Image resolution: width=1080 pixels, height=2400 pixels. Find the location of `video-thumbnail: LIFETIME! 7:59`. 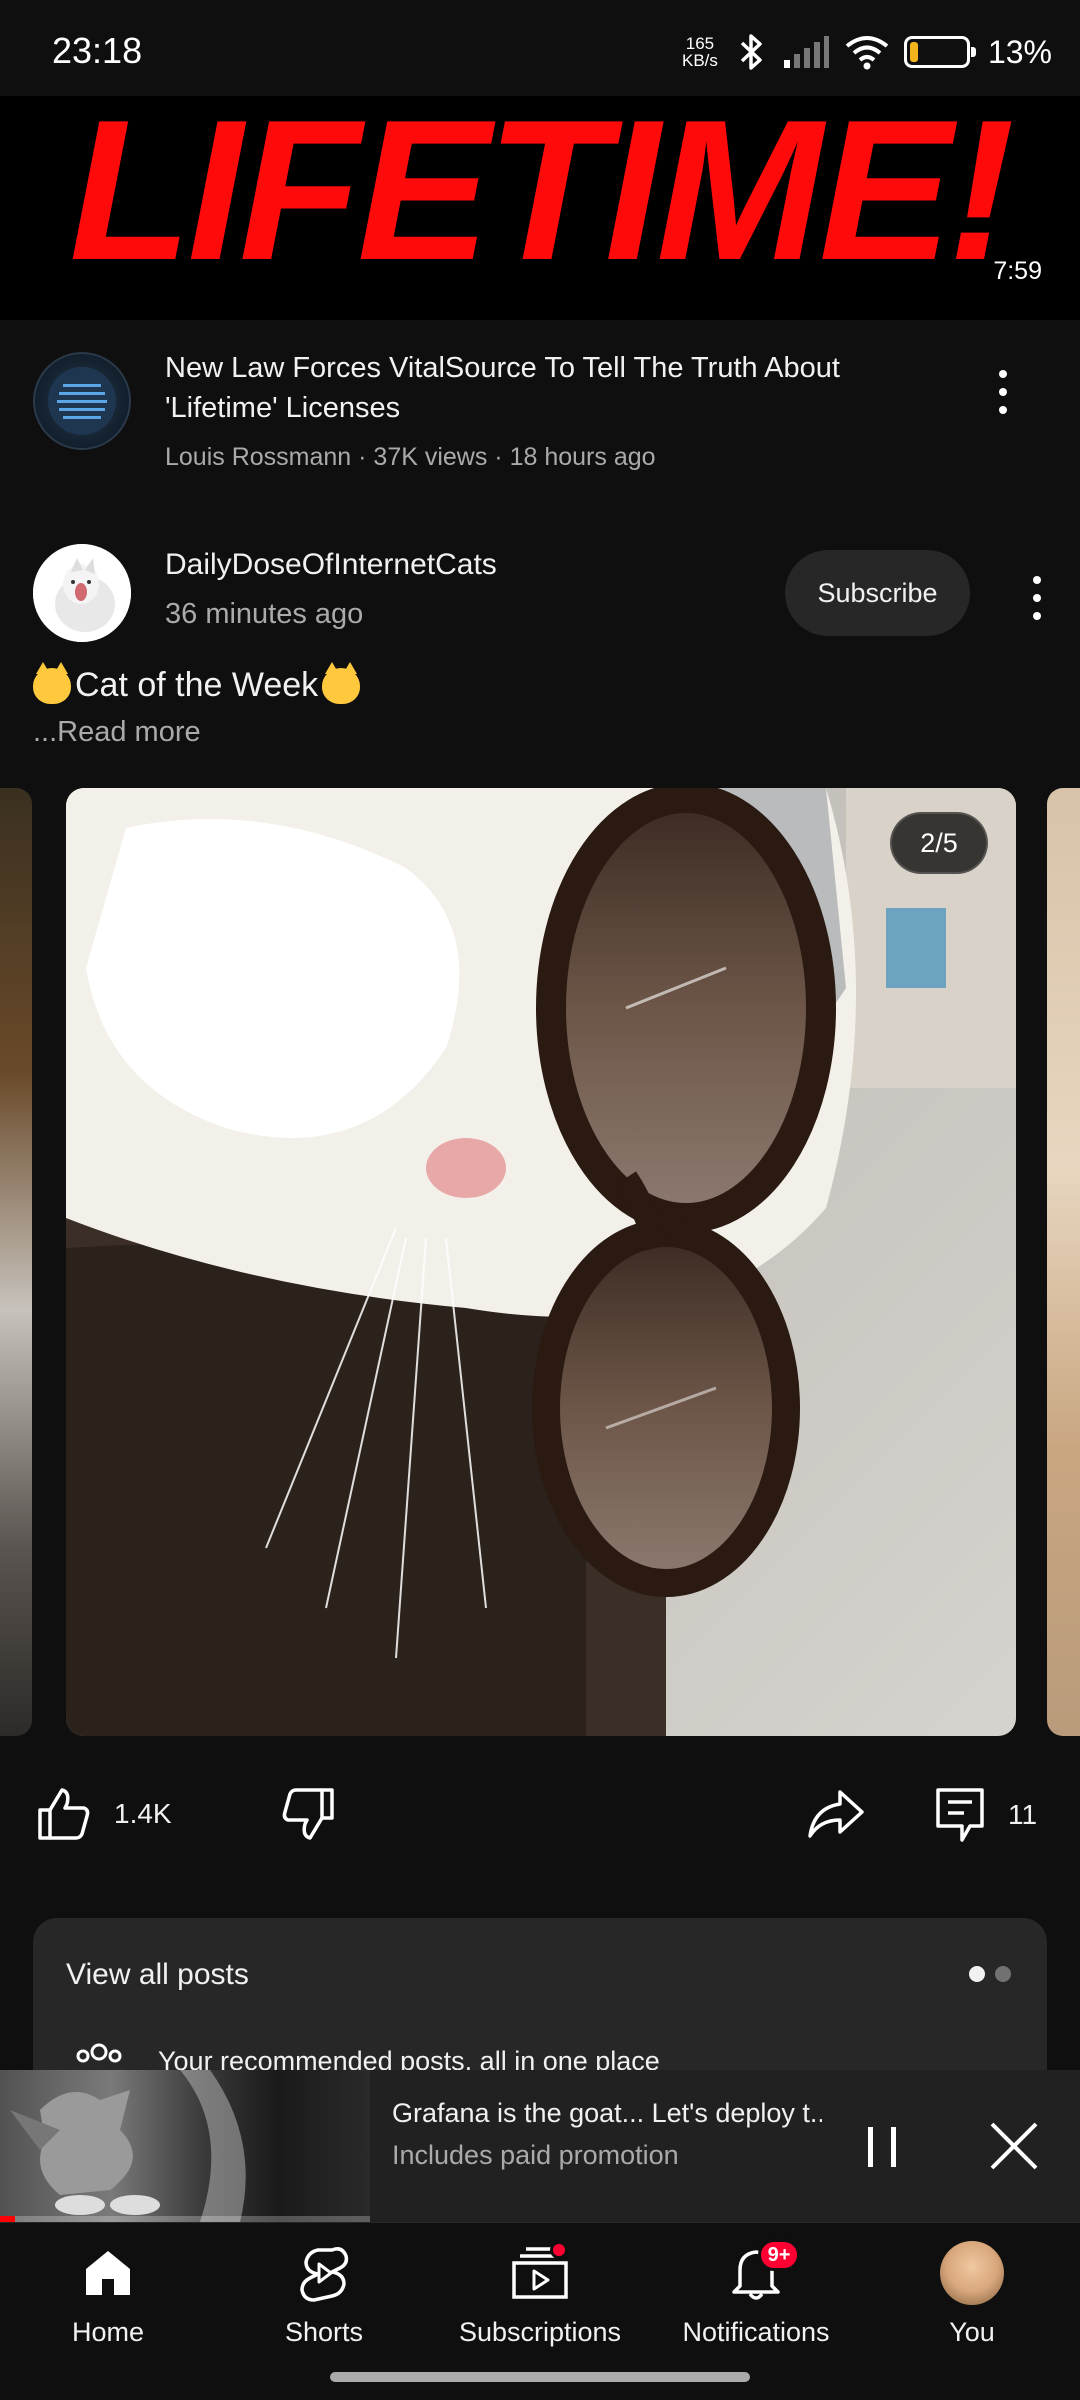

video-thumbnail: LIFETIME! 7:59 is located at coordinates (540, 208).